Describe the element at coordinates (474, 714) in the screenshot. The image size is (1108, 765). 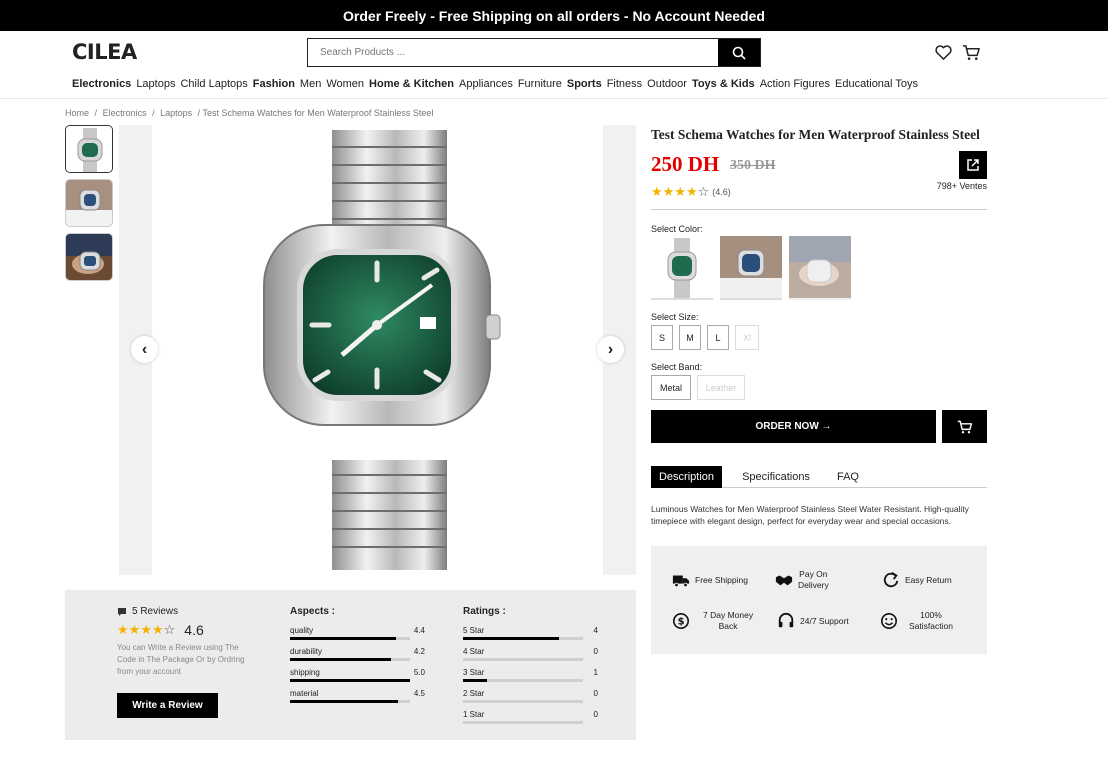
I see `rating-label: 1 Star` at that location.